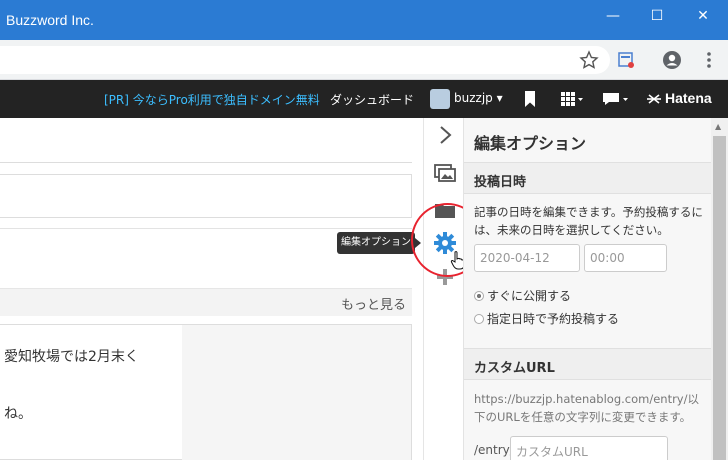 The height and width of the screenshot is (460, 728). Describe the element at coordinates (553, 319) in the screenshot. I see `radio-label: 指定日時で予約投稿する` at that location.